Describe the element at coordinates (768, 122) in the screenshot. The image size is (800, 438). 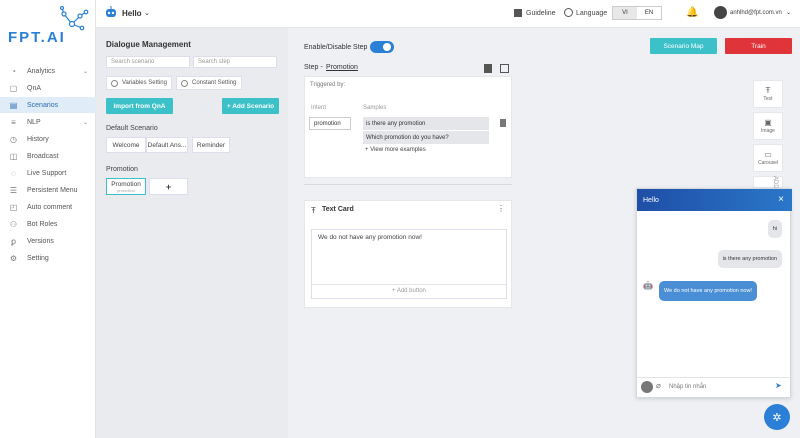
I see `image-icon: ▣` at that location.